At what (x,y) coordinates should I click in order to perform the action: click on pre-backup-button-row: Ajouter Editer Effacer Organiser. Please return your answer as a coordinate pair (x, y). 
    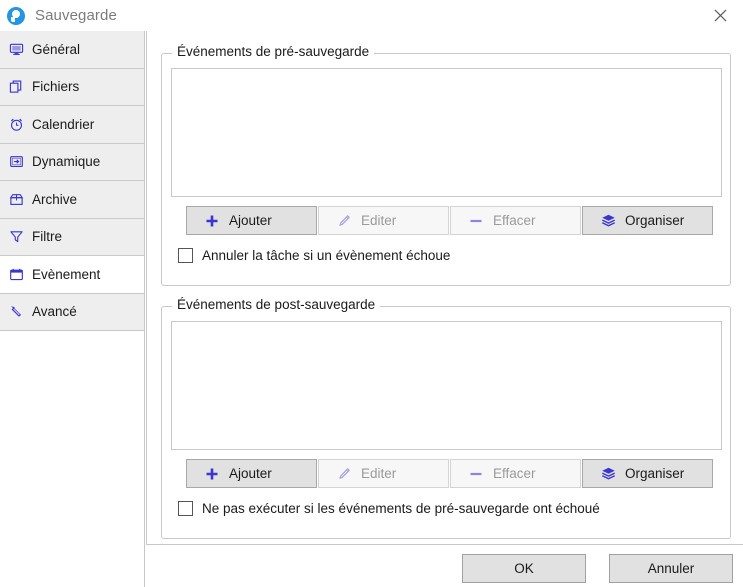
    Looking at the image, I should click on (450, 220).